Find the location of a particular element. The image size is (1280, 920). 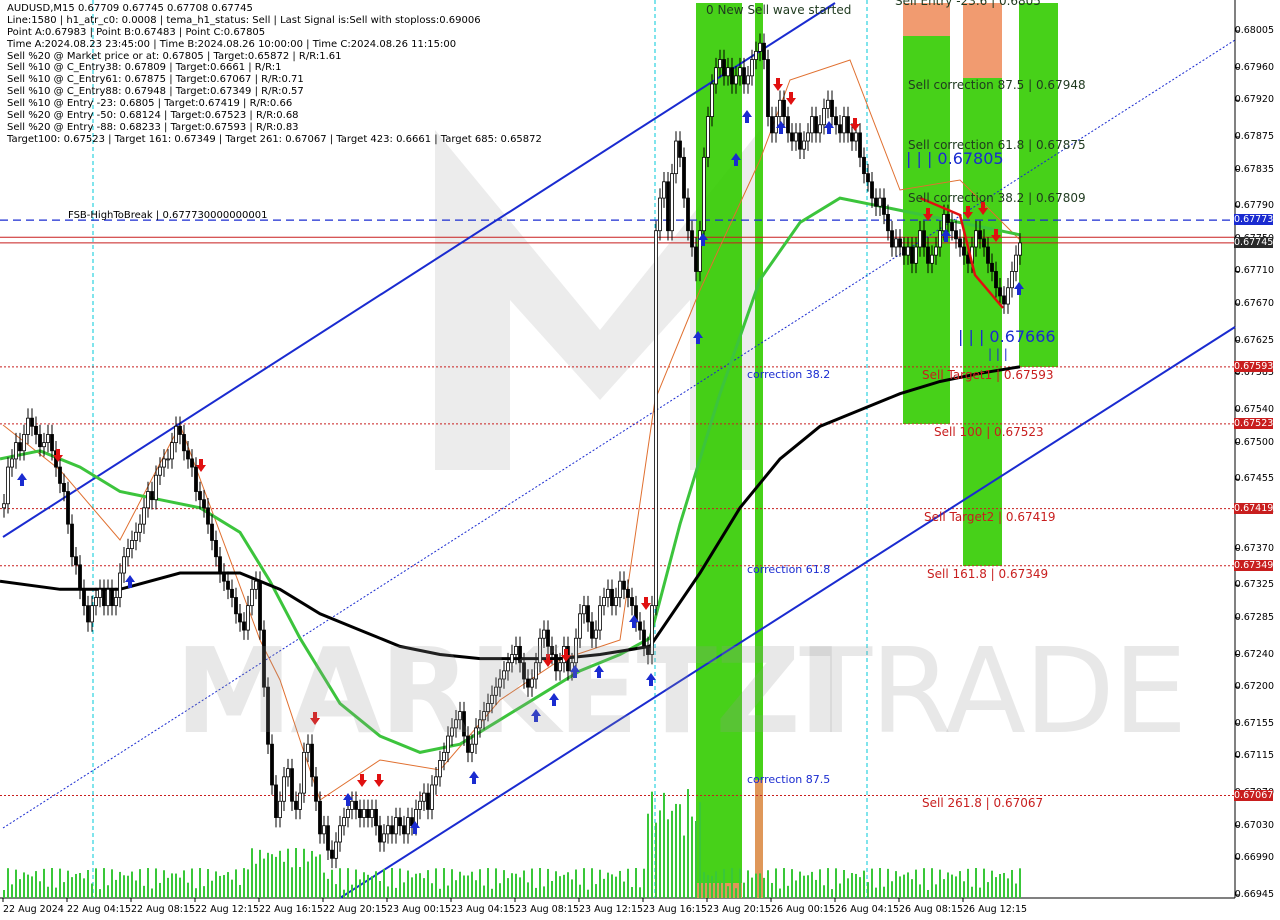

price-axis-box: 0.67745 is located at coordinates (1254, 242).